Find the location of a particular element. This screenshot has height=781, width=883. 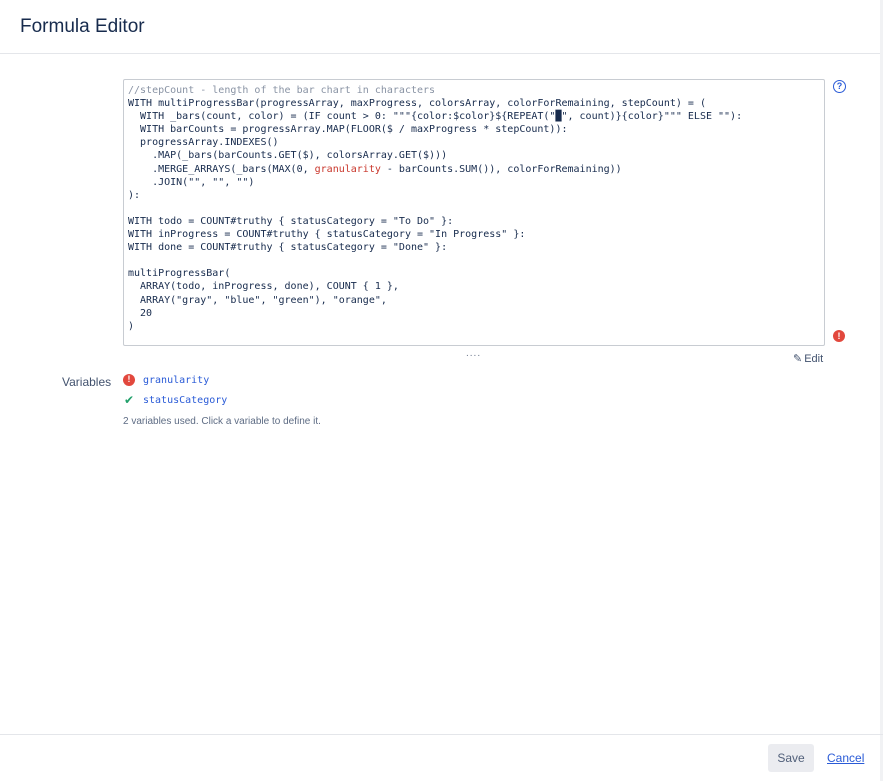

dialog-footer is located at coordinates (441, 757).